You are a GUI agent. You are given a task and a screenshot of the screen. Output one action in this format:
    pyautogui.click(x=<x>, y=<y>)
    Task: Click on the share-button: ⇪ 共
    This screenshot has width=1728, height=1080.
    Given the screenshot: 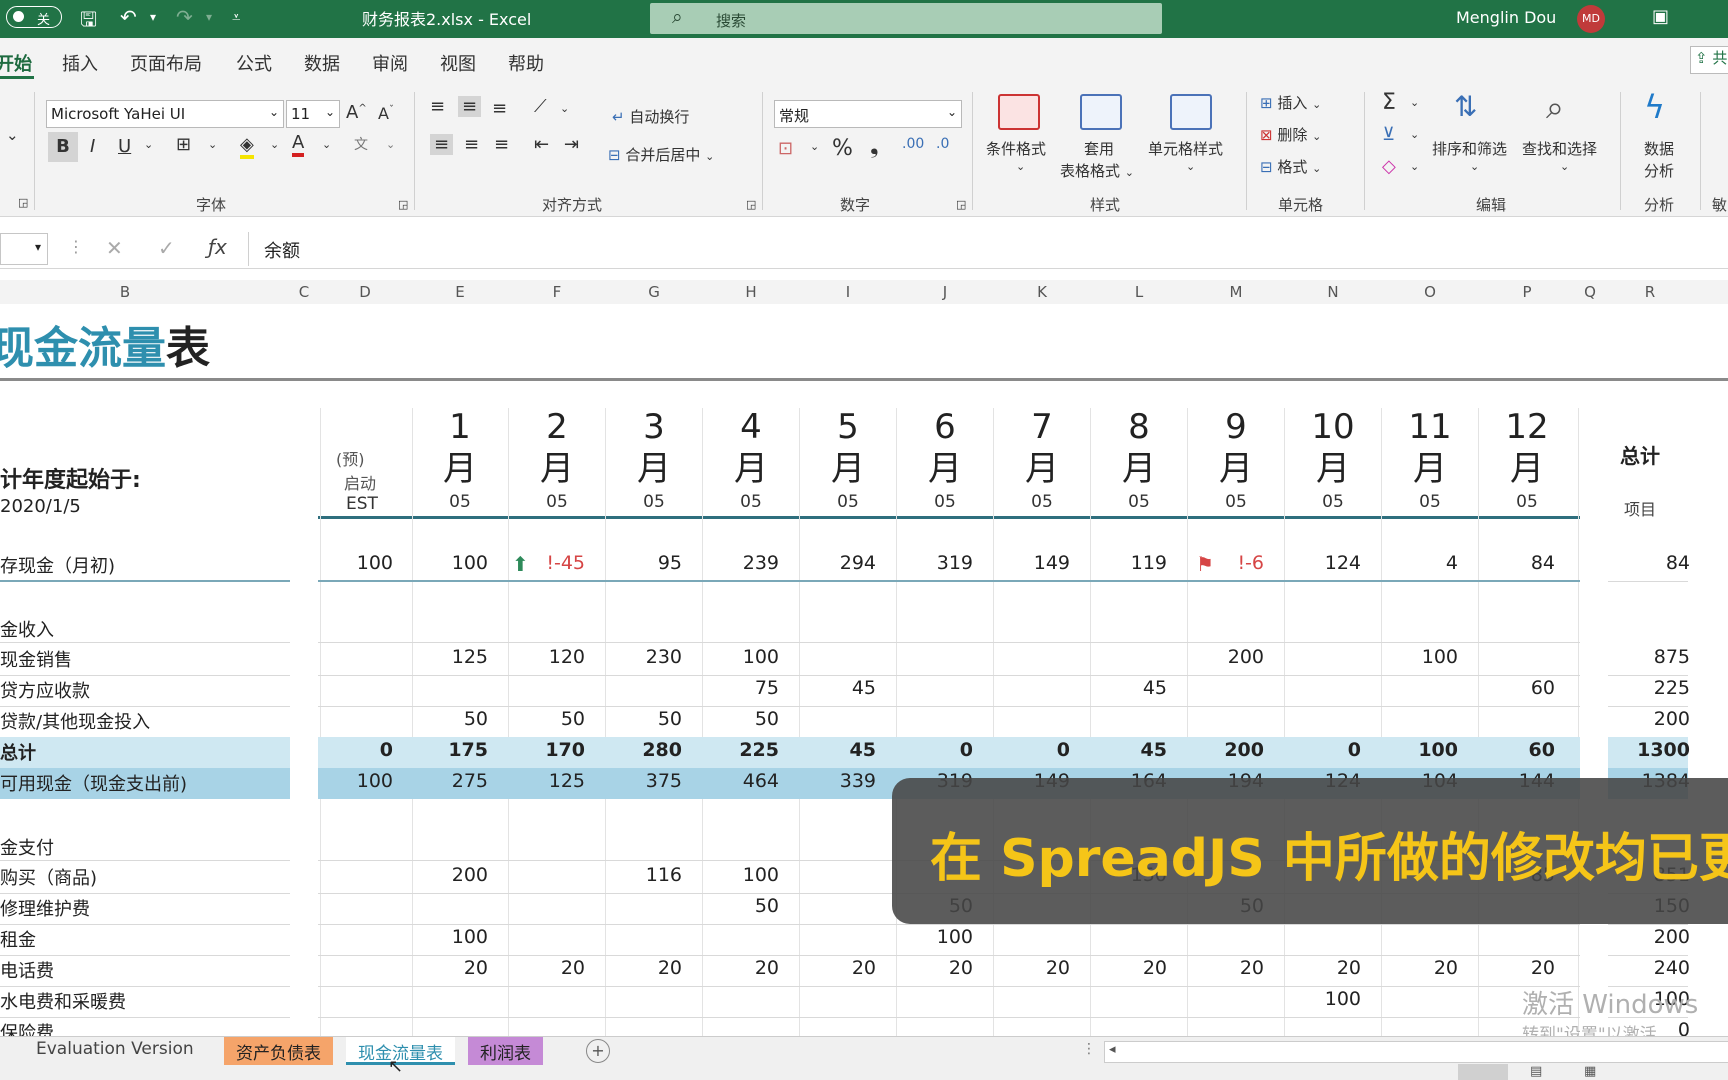 What is the action you would take?
    pyautogui.click(x=1709, y=60)
    